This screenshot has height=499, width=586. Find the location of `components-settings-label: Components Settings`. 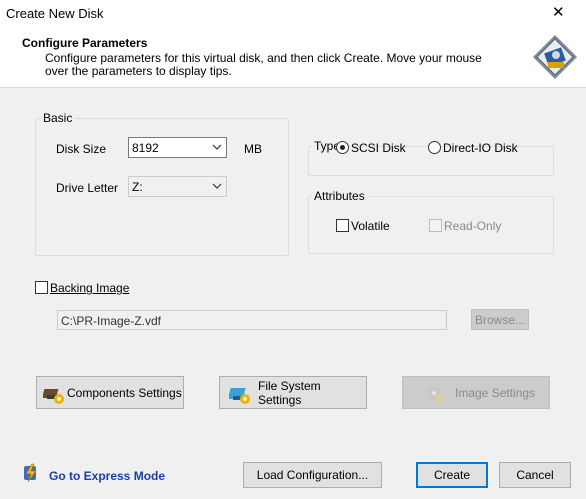

components-settings-label: Components Settings is located at coordinates (124, 392).